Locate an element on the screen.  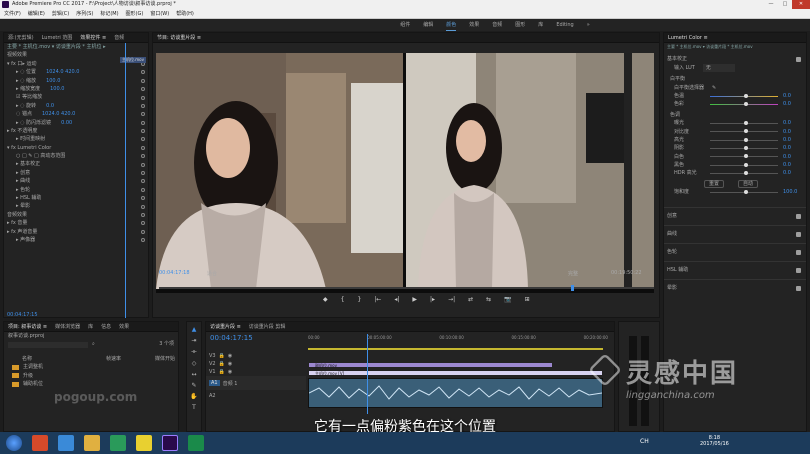
temperature-slider is located at coordinates (744, 95).